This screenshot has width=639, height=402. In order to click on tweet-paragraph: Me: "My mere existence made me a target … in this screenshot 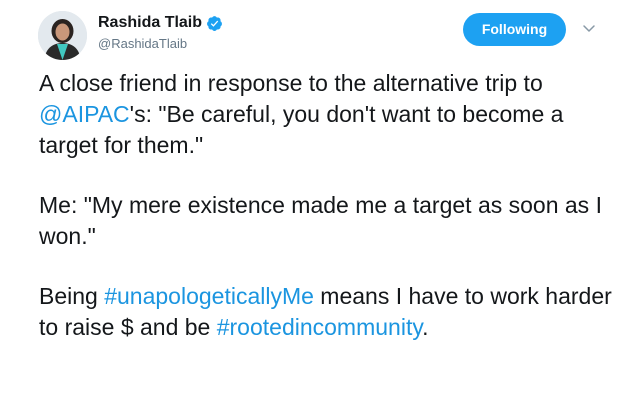, I will do `click(331, 221)`.